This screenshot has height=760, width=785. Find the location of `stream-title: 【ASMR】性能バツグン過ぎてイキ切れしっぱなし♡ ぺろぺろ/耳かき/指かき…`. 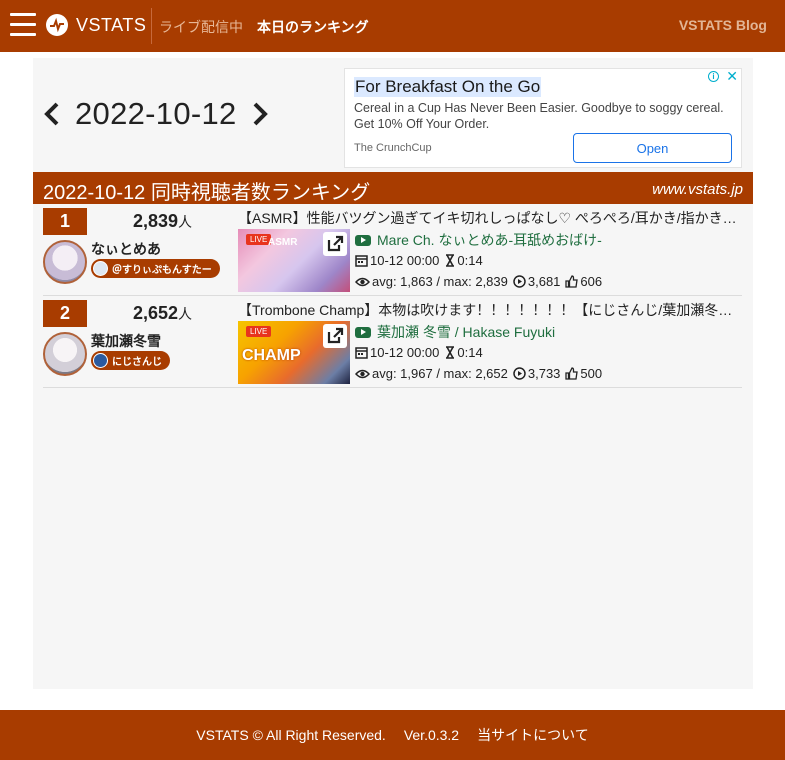

stream-title: 【ASMR】性能バツグン過ぎてイキ切れしっぱなし♡ ぺろぺろ/耳かき/指かき… is located at coordinates (490, 218).